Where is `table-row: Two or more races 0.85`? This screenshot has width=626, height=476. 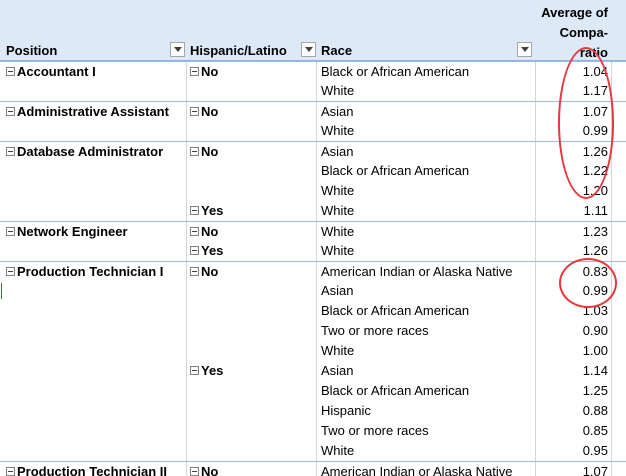
table-row: Two or more races 0.85 is located at coordinates (313, 431).